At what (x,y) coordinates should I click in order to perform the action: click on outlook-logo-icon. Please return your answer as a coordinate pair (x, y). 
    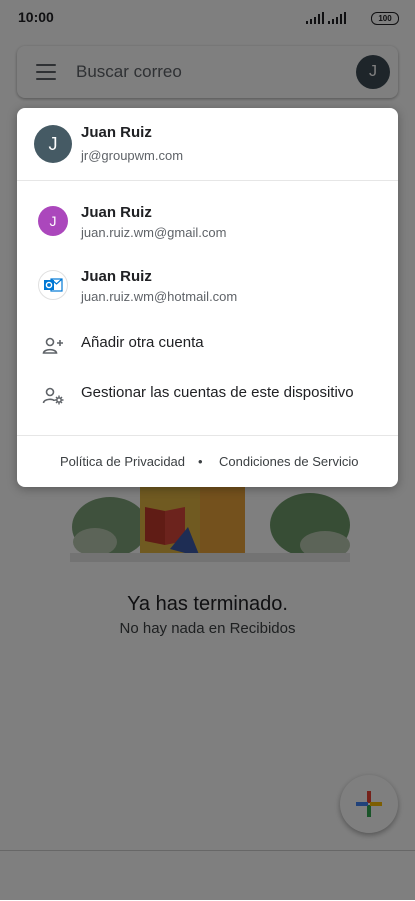
    Looking at the image, I should click on (53, 285).